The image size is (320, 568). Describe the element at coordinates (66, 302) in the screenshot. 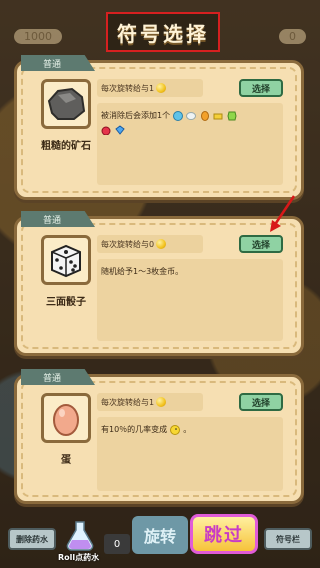

I see `symbol-name: 三面骰子` at that location.